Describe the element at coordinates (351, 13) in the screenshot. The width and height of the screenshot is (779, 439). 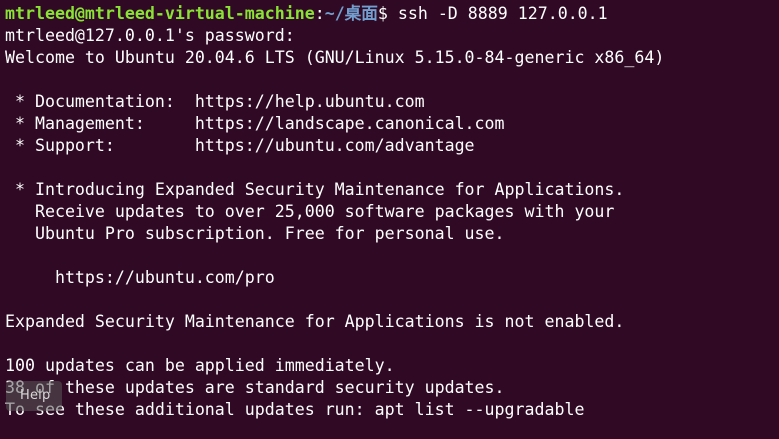
I see `prompt-path: ~/桌面` at that location.